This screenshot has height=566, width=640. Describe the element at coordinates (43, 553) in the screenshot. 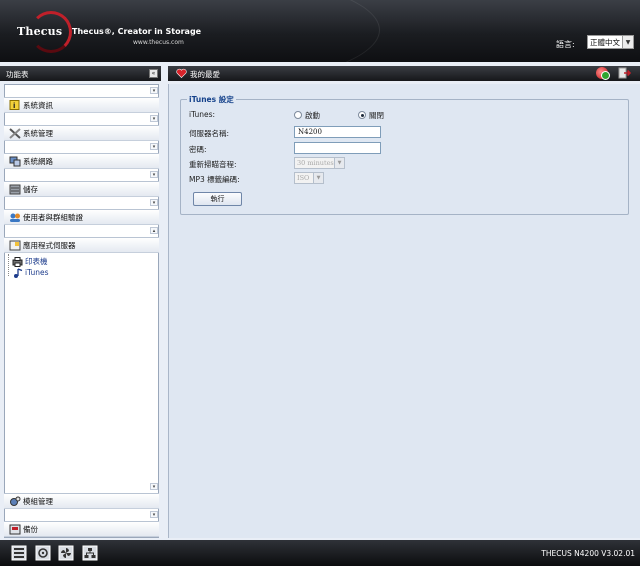

I see `hdd-icon` at that location.